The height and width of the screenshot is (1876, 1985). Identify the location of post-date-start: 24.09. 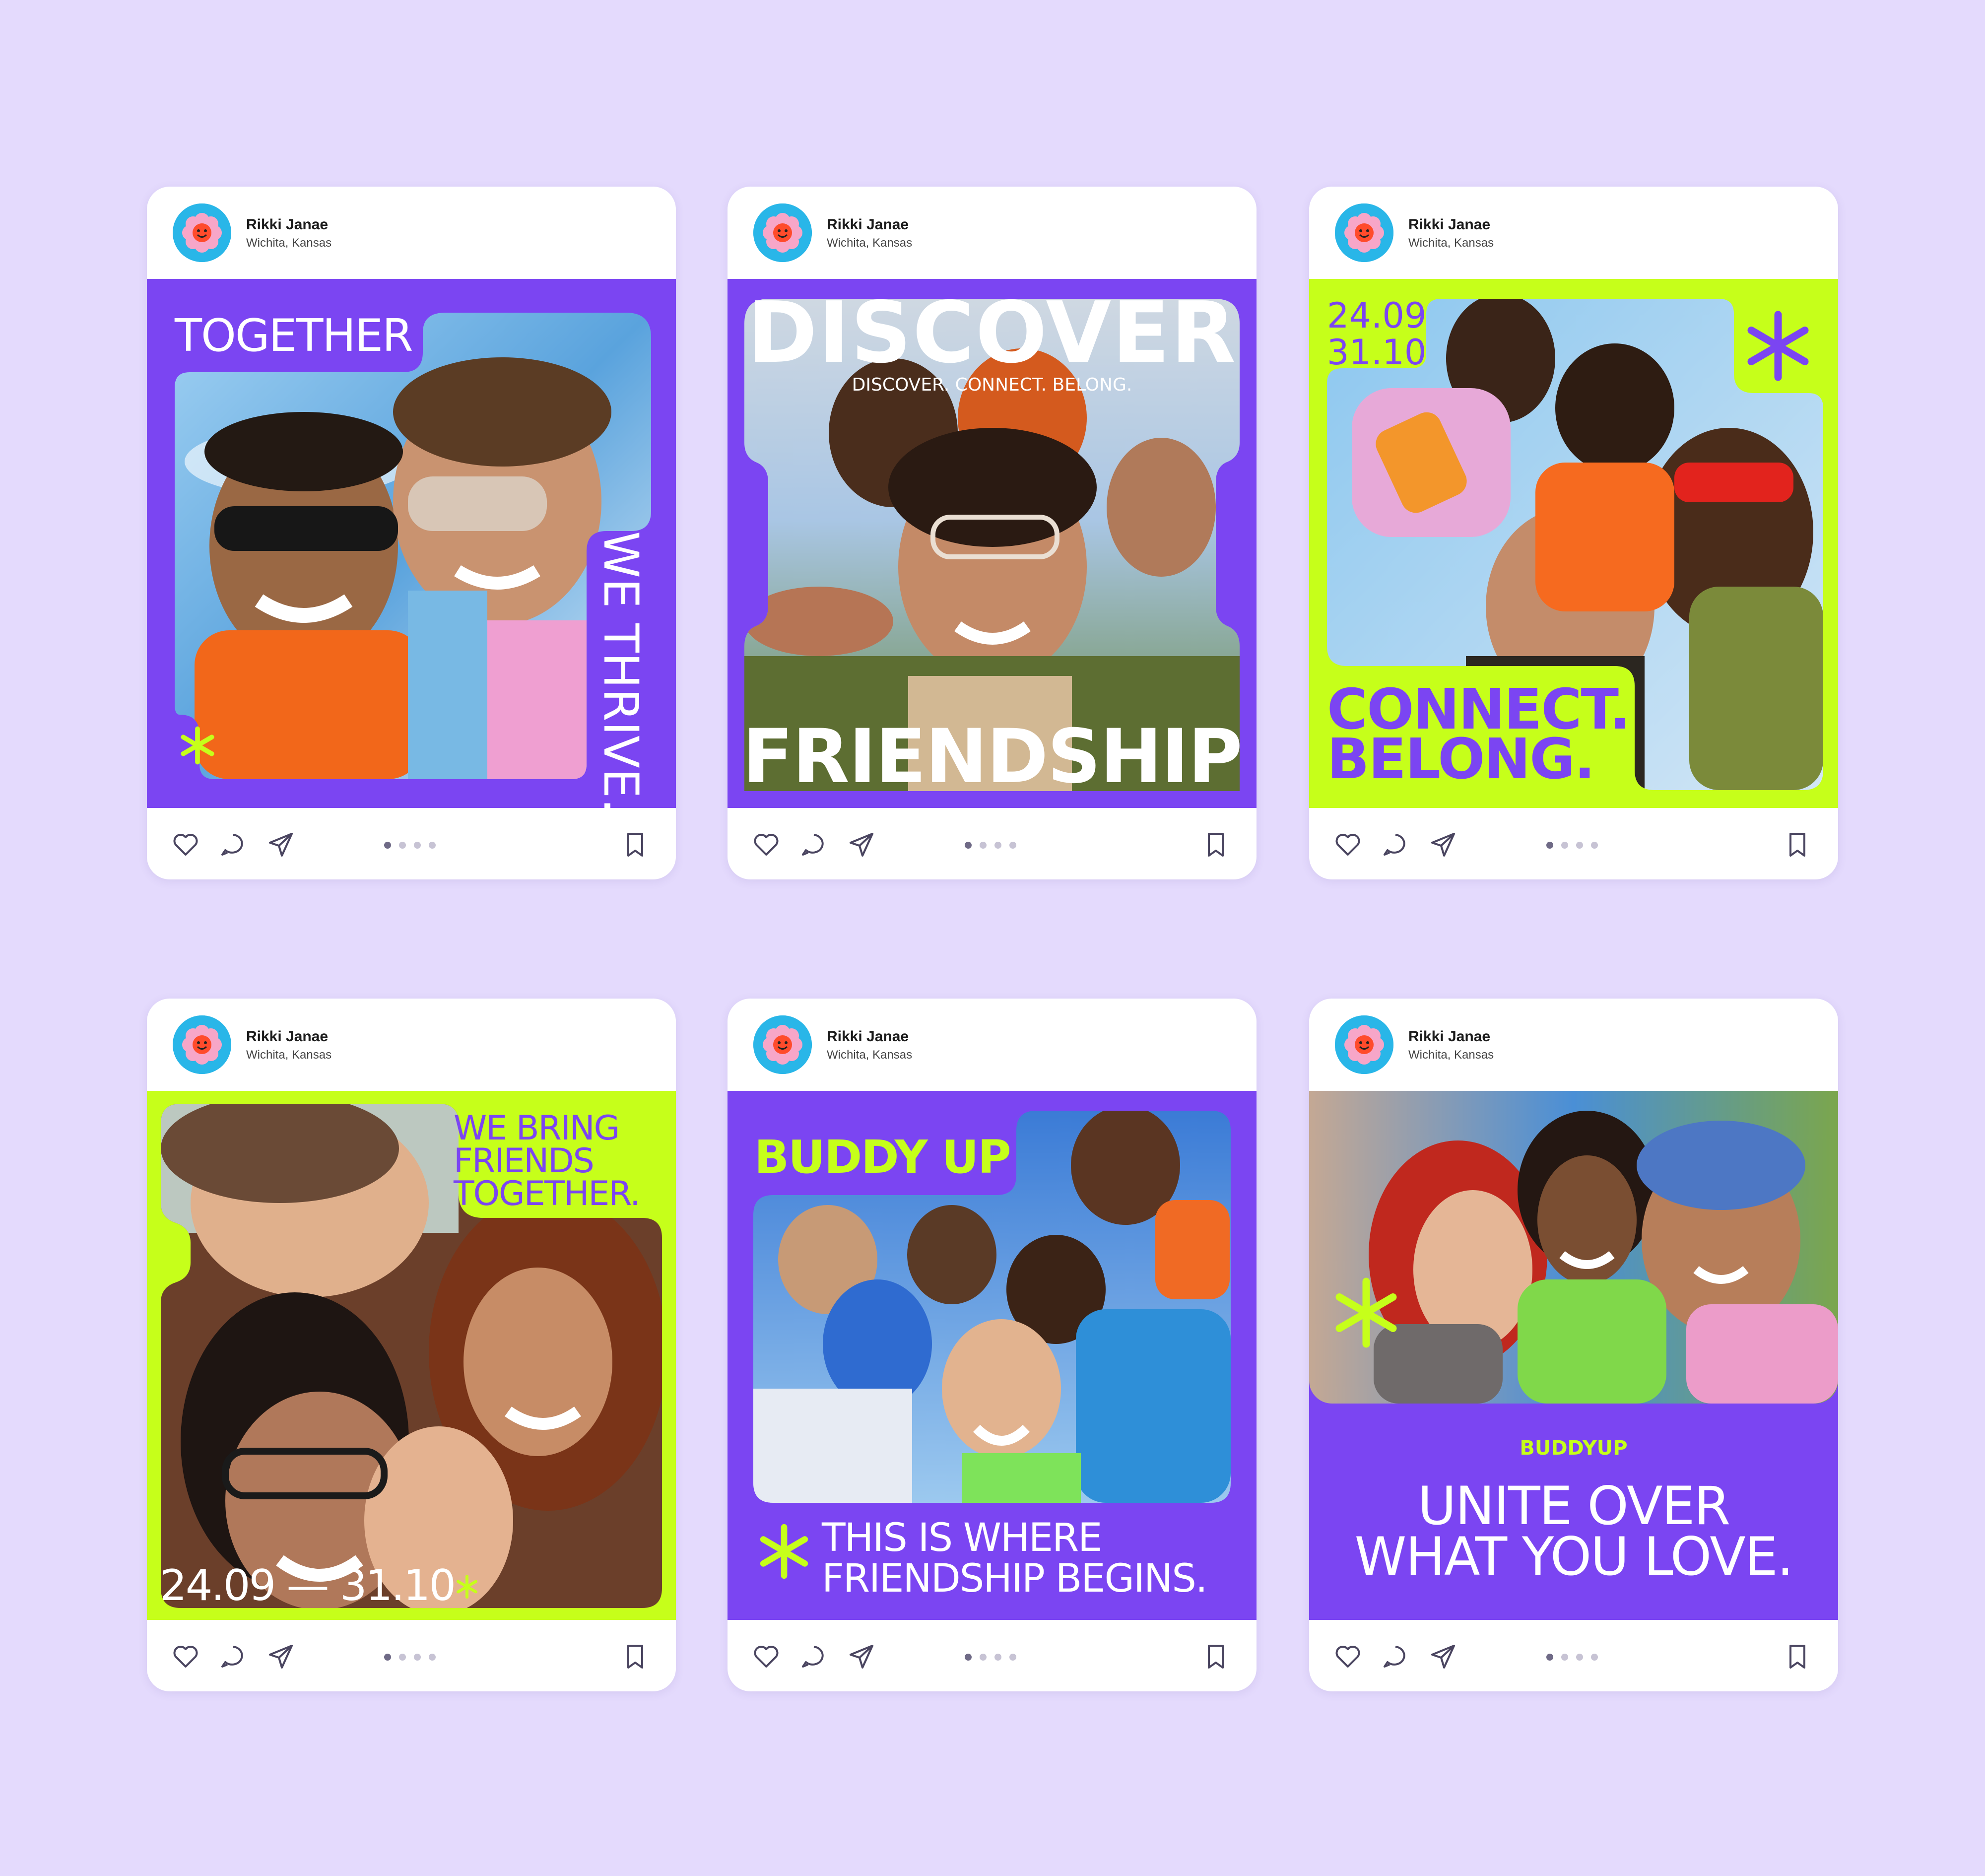
(1377, 315).